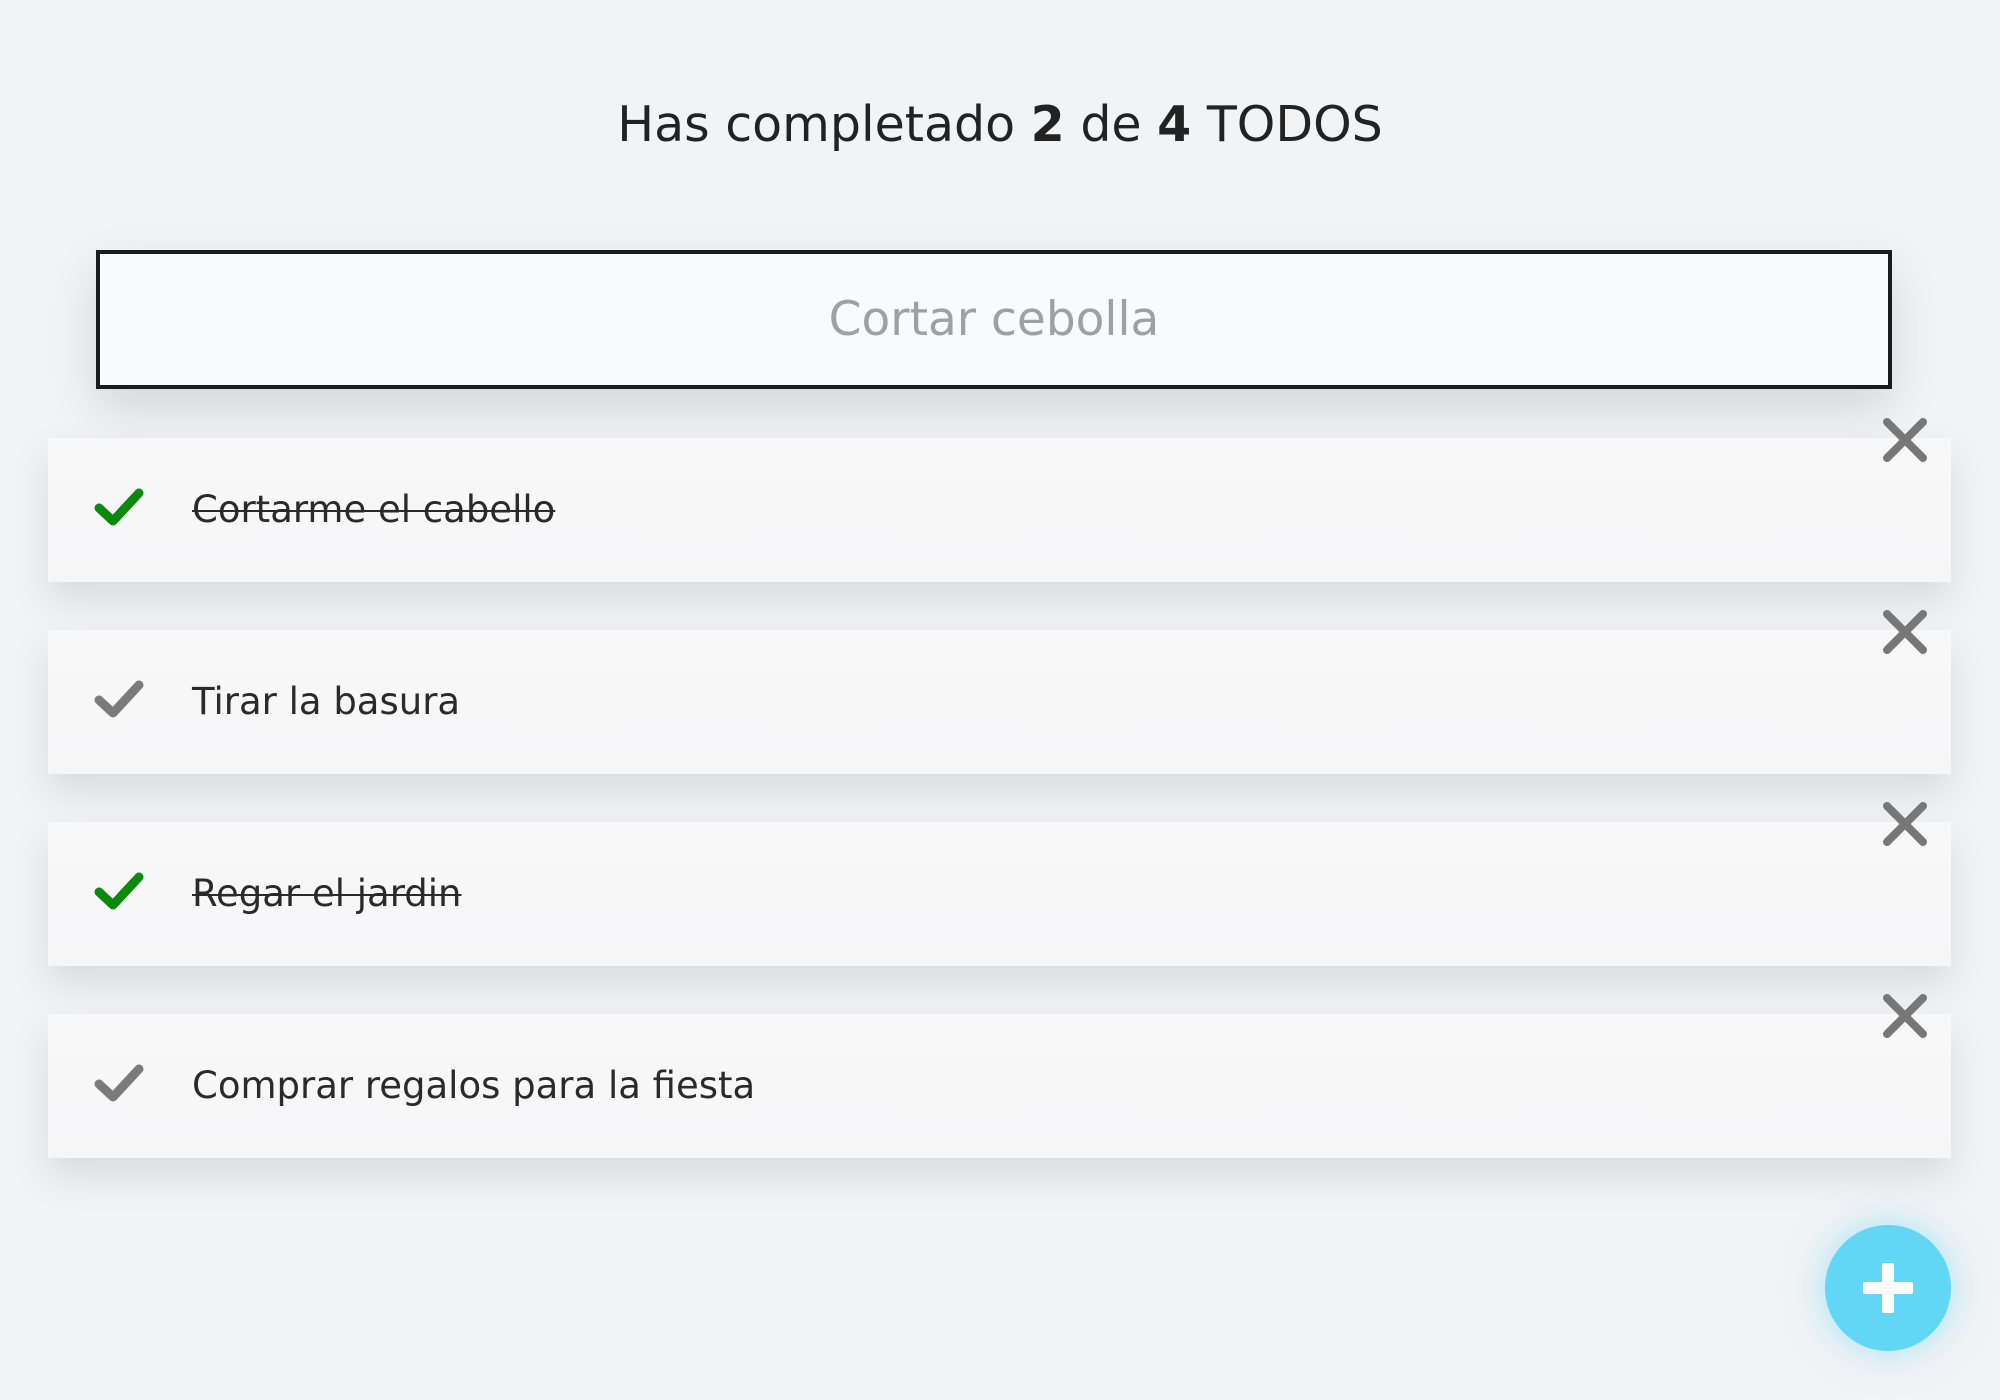 The height and width of the screenshot is (1400, 2000). Describe the element at coordinates (1174, 124) in the screenshot. I see `total-count: 4` at that location.